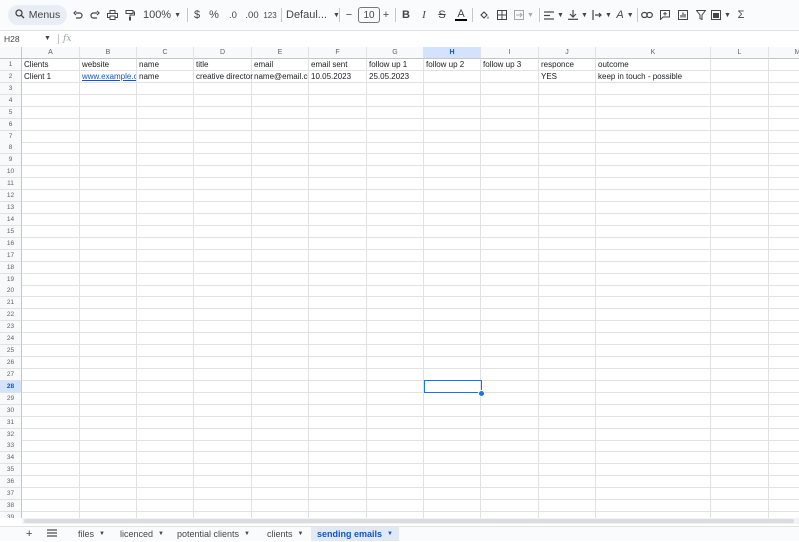 The width and height of the screenshot is (799, 542). What do you see at coordinates (313, 15) in the screenshot?
I see `font-family-select: Defaul... ▼` at bounding box center [313, 15].